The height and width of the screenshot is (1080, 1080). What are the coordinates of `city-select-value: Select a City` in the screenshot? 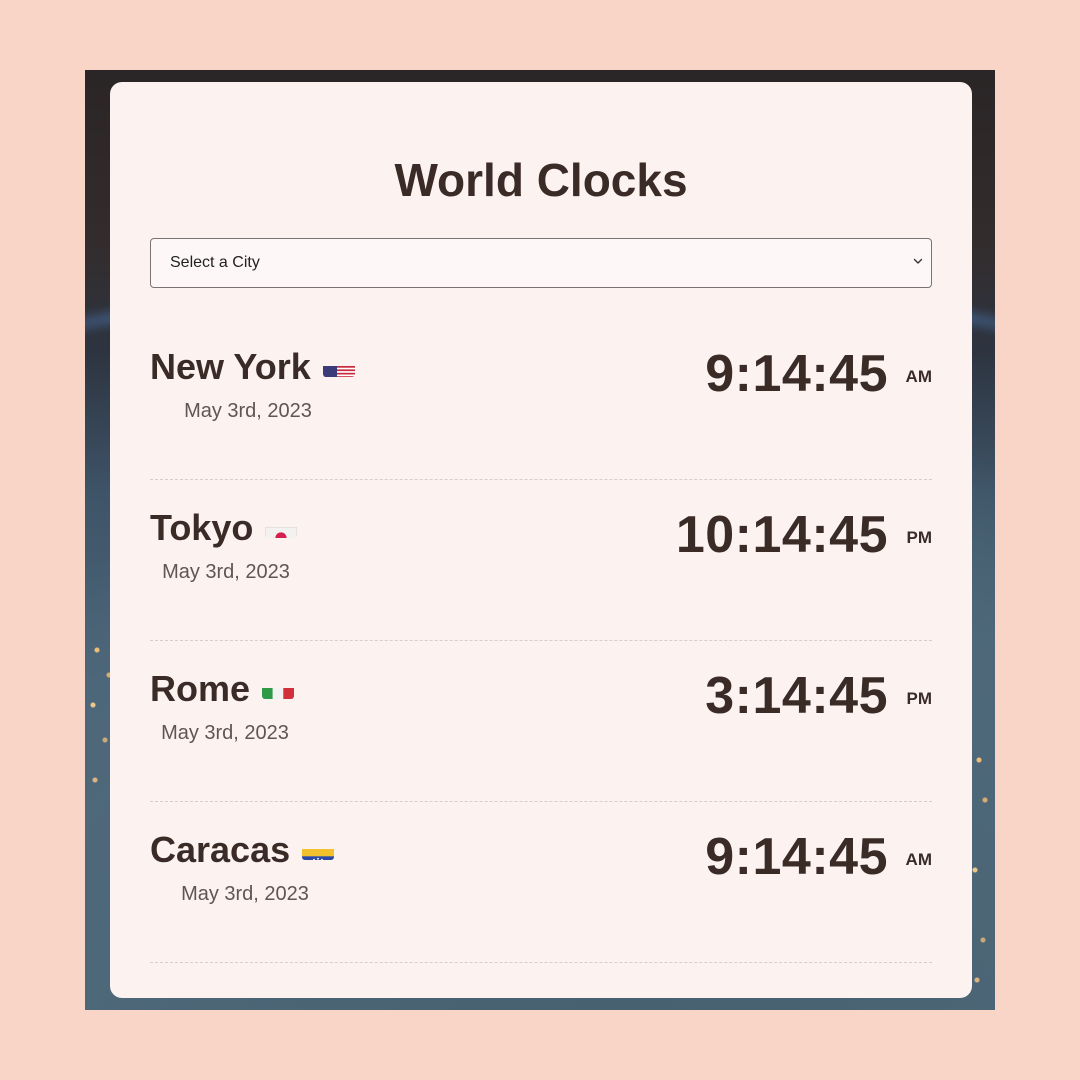 It's located at (215, 262).